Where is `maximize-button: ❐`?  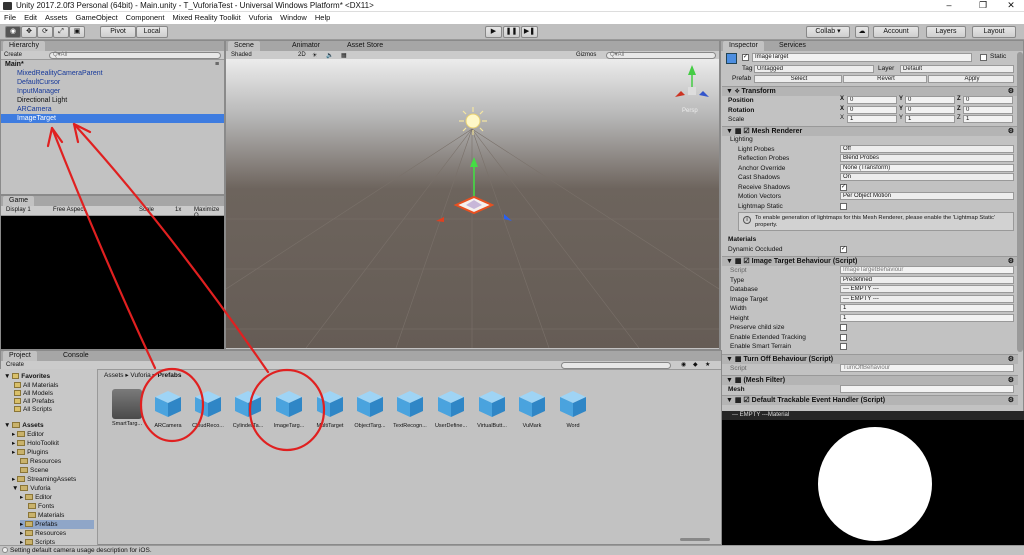 maximize-button: ❐ is located at coordinates (983, 5).